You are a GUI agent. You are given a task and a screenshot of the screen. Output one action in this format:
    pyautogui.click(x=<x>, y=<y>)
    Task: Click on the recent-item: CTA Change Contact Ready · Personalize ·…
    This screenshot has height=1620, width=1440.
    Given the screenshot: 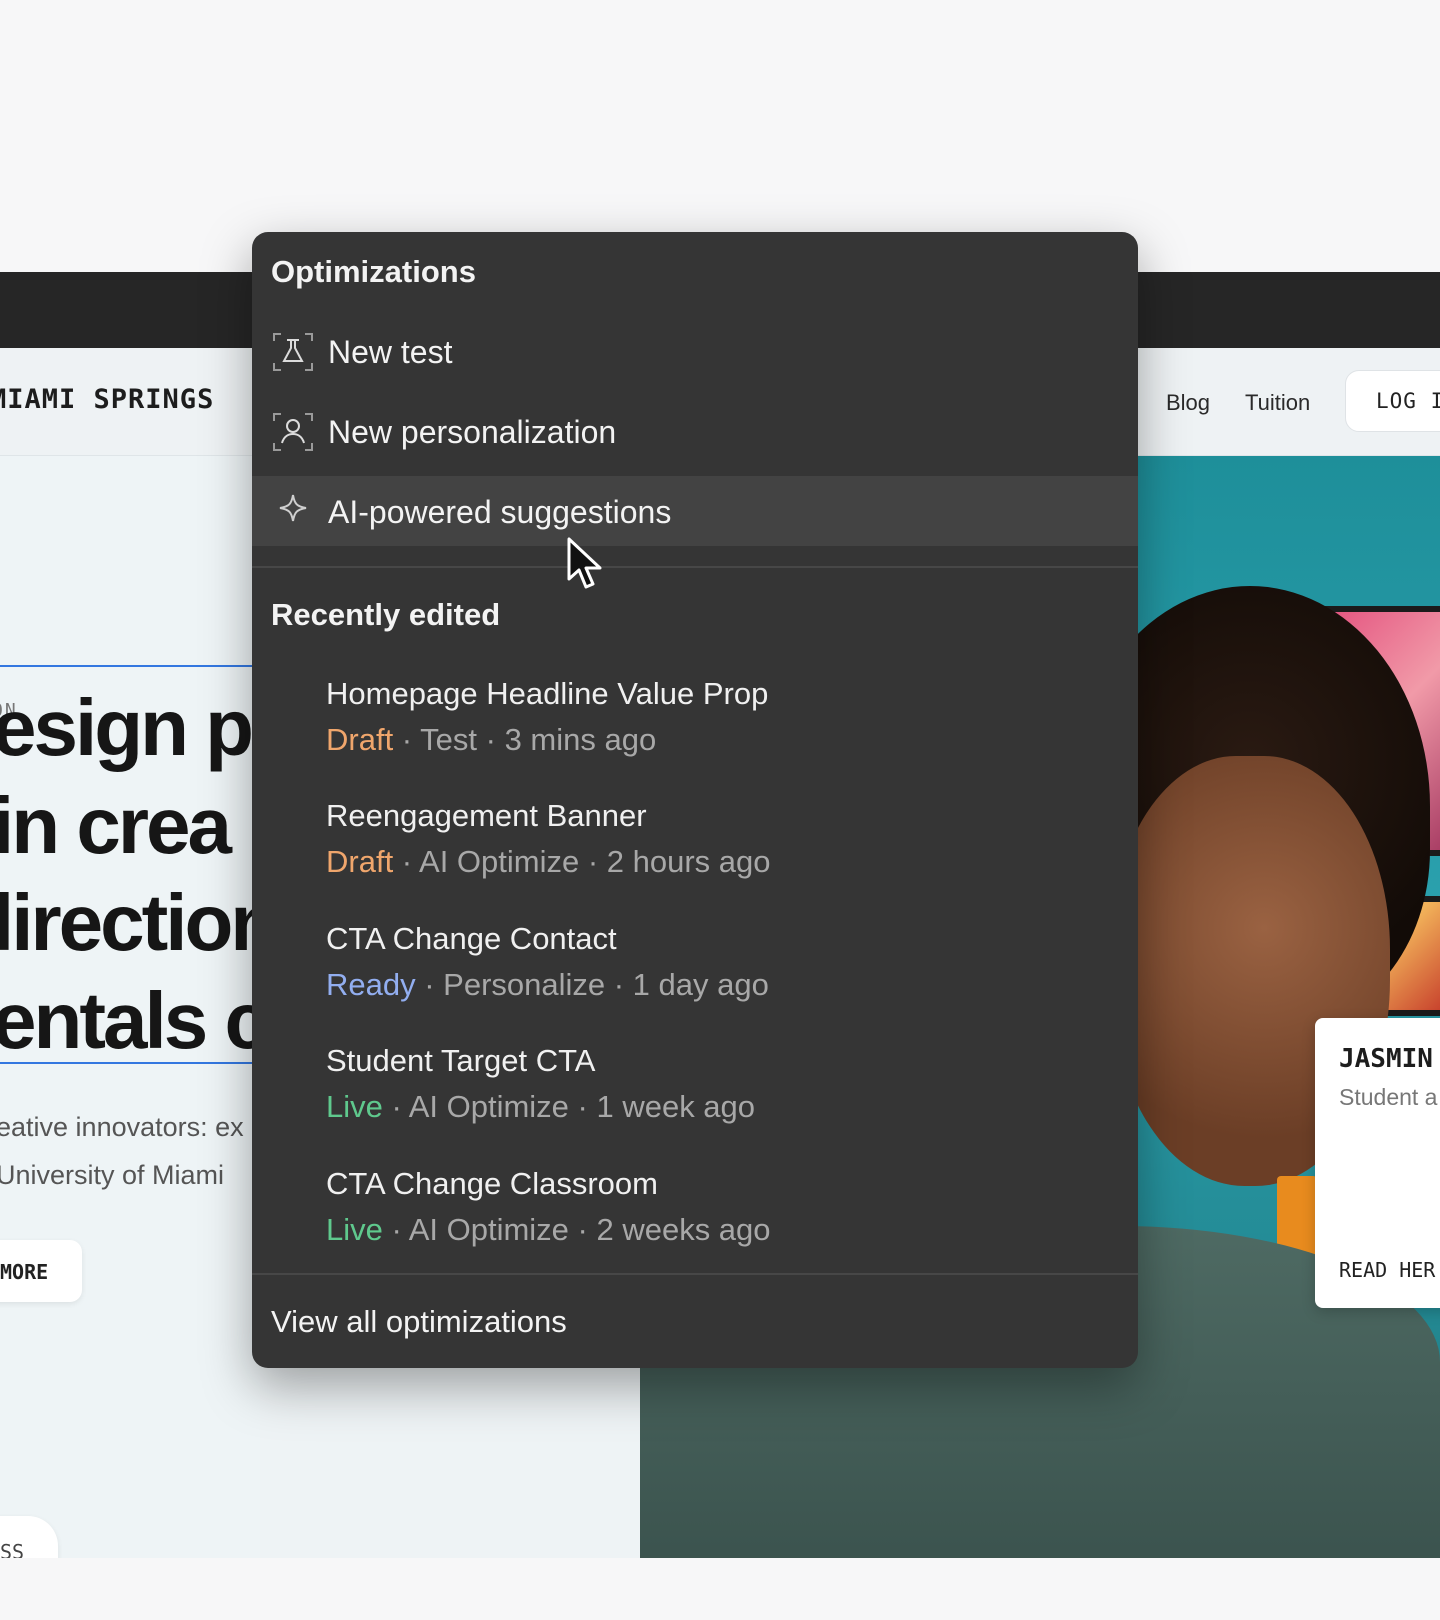 What is the action you would take?
    pyautogui.click(x=716, y=962)
    